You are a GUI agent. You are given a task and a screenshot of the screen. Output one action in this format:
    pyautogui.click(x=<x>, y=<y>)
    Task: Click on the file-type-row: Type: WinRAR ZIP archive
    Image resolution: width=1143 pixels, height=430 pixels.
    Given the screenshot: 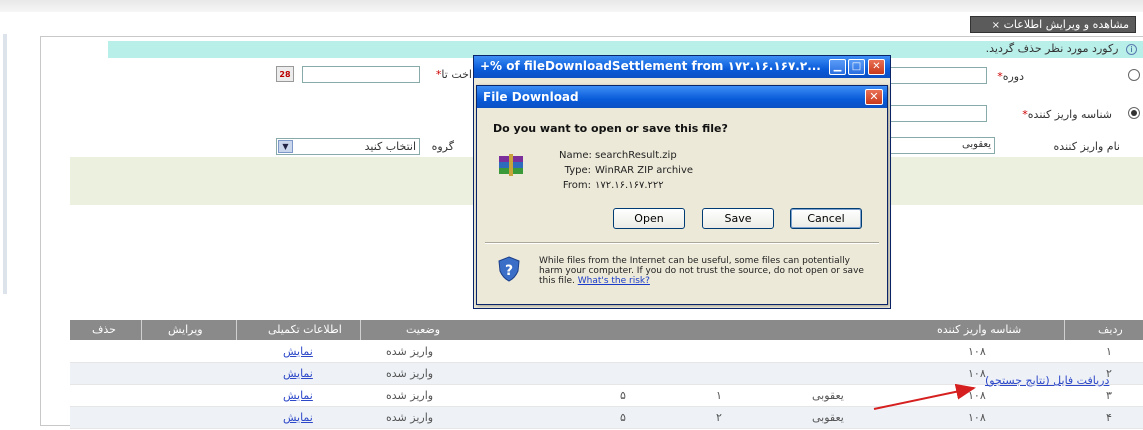 What is the action you would take?
    pyautogui.click(x=629, y=170)
    